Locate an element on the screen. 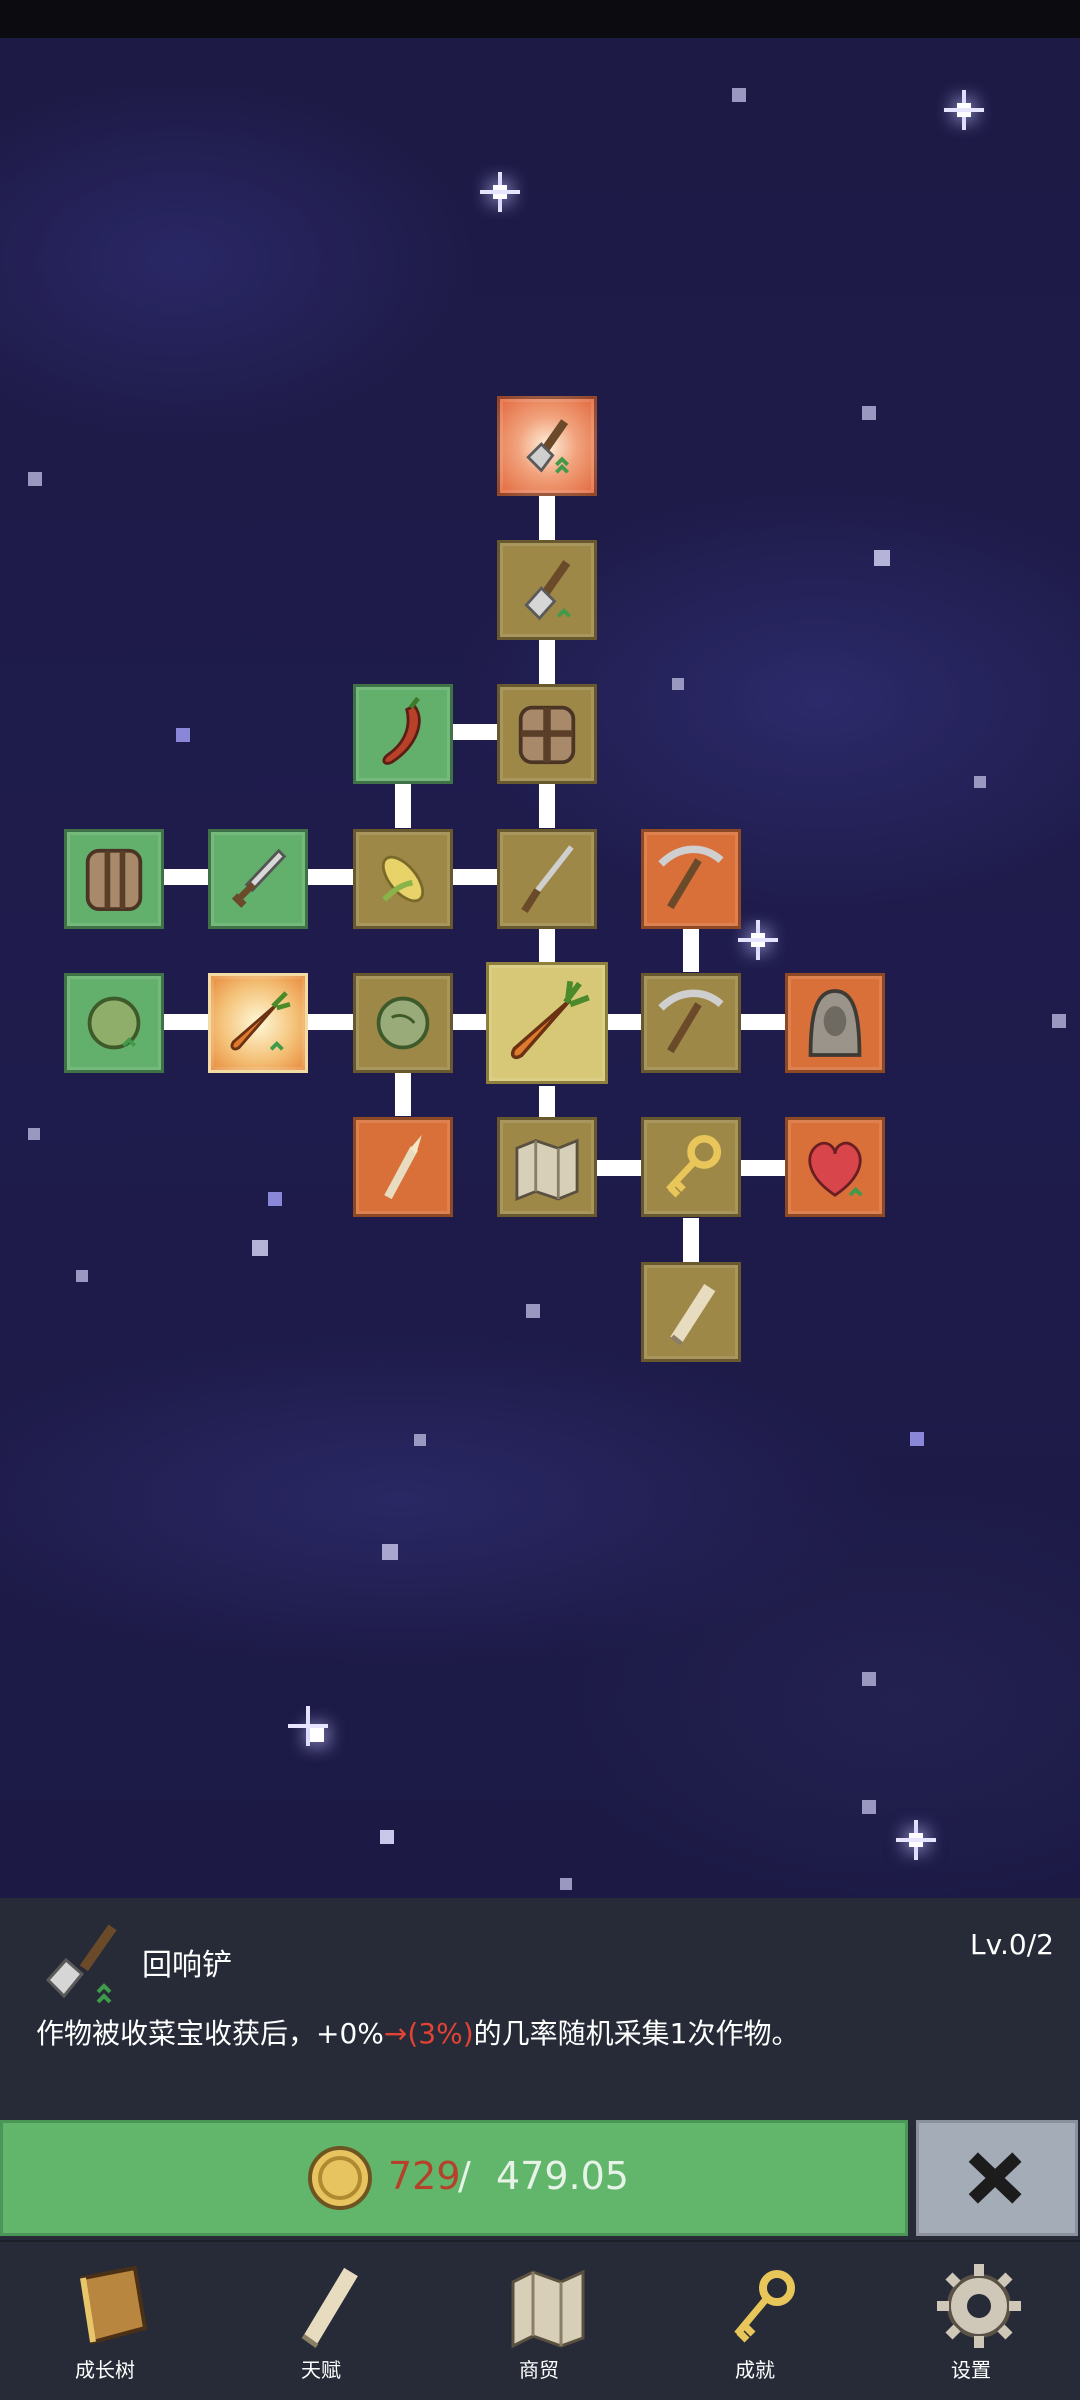 This screenshot has height=2400, width=1080. desc-upgrade-value: →(3%) is located at coordinates (428, 2033).